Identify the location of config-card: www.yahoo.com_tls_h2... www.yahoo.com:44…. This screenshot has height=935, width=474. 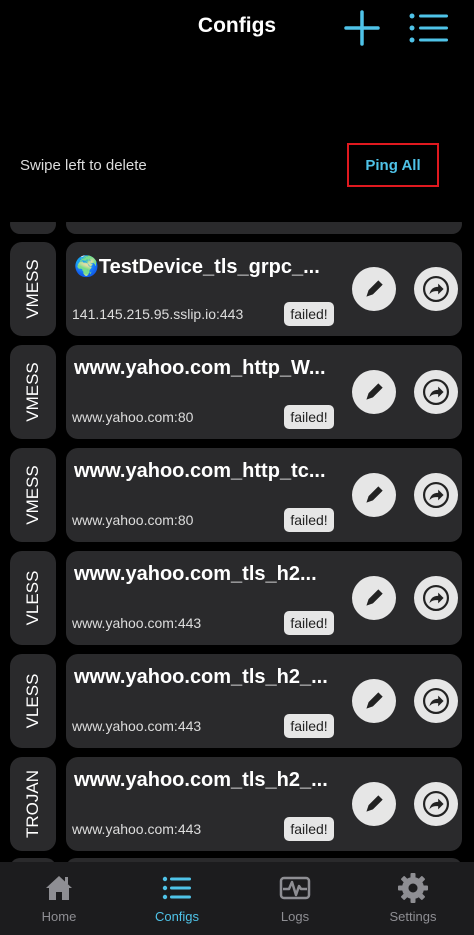
(264, 598).